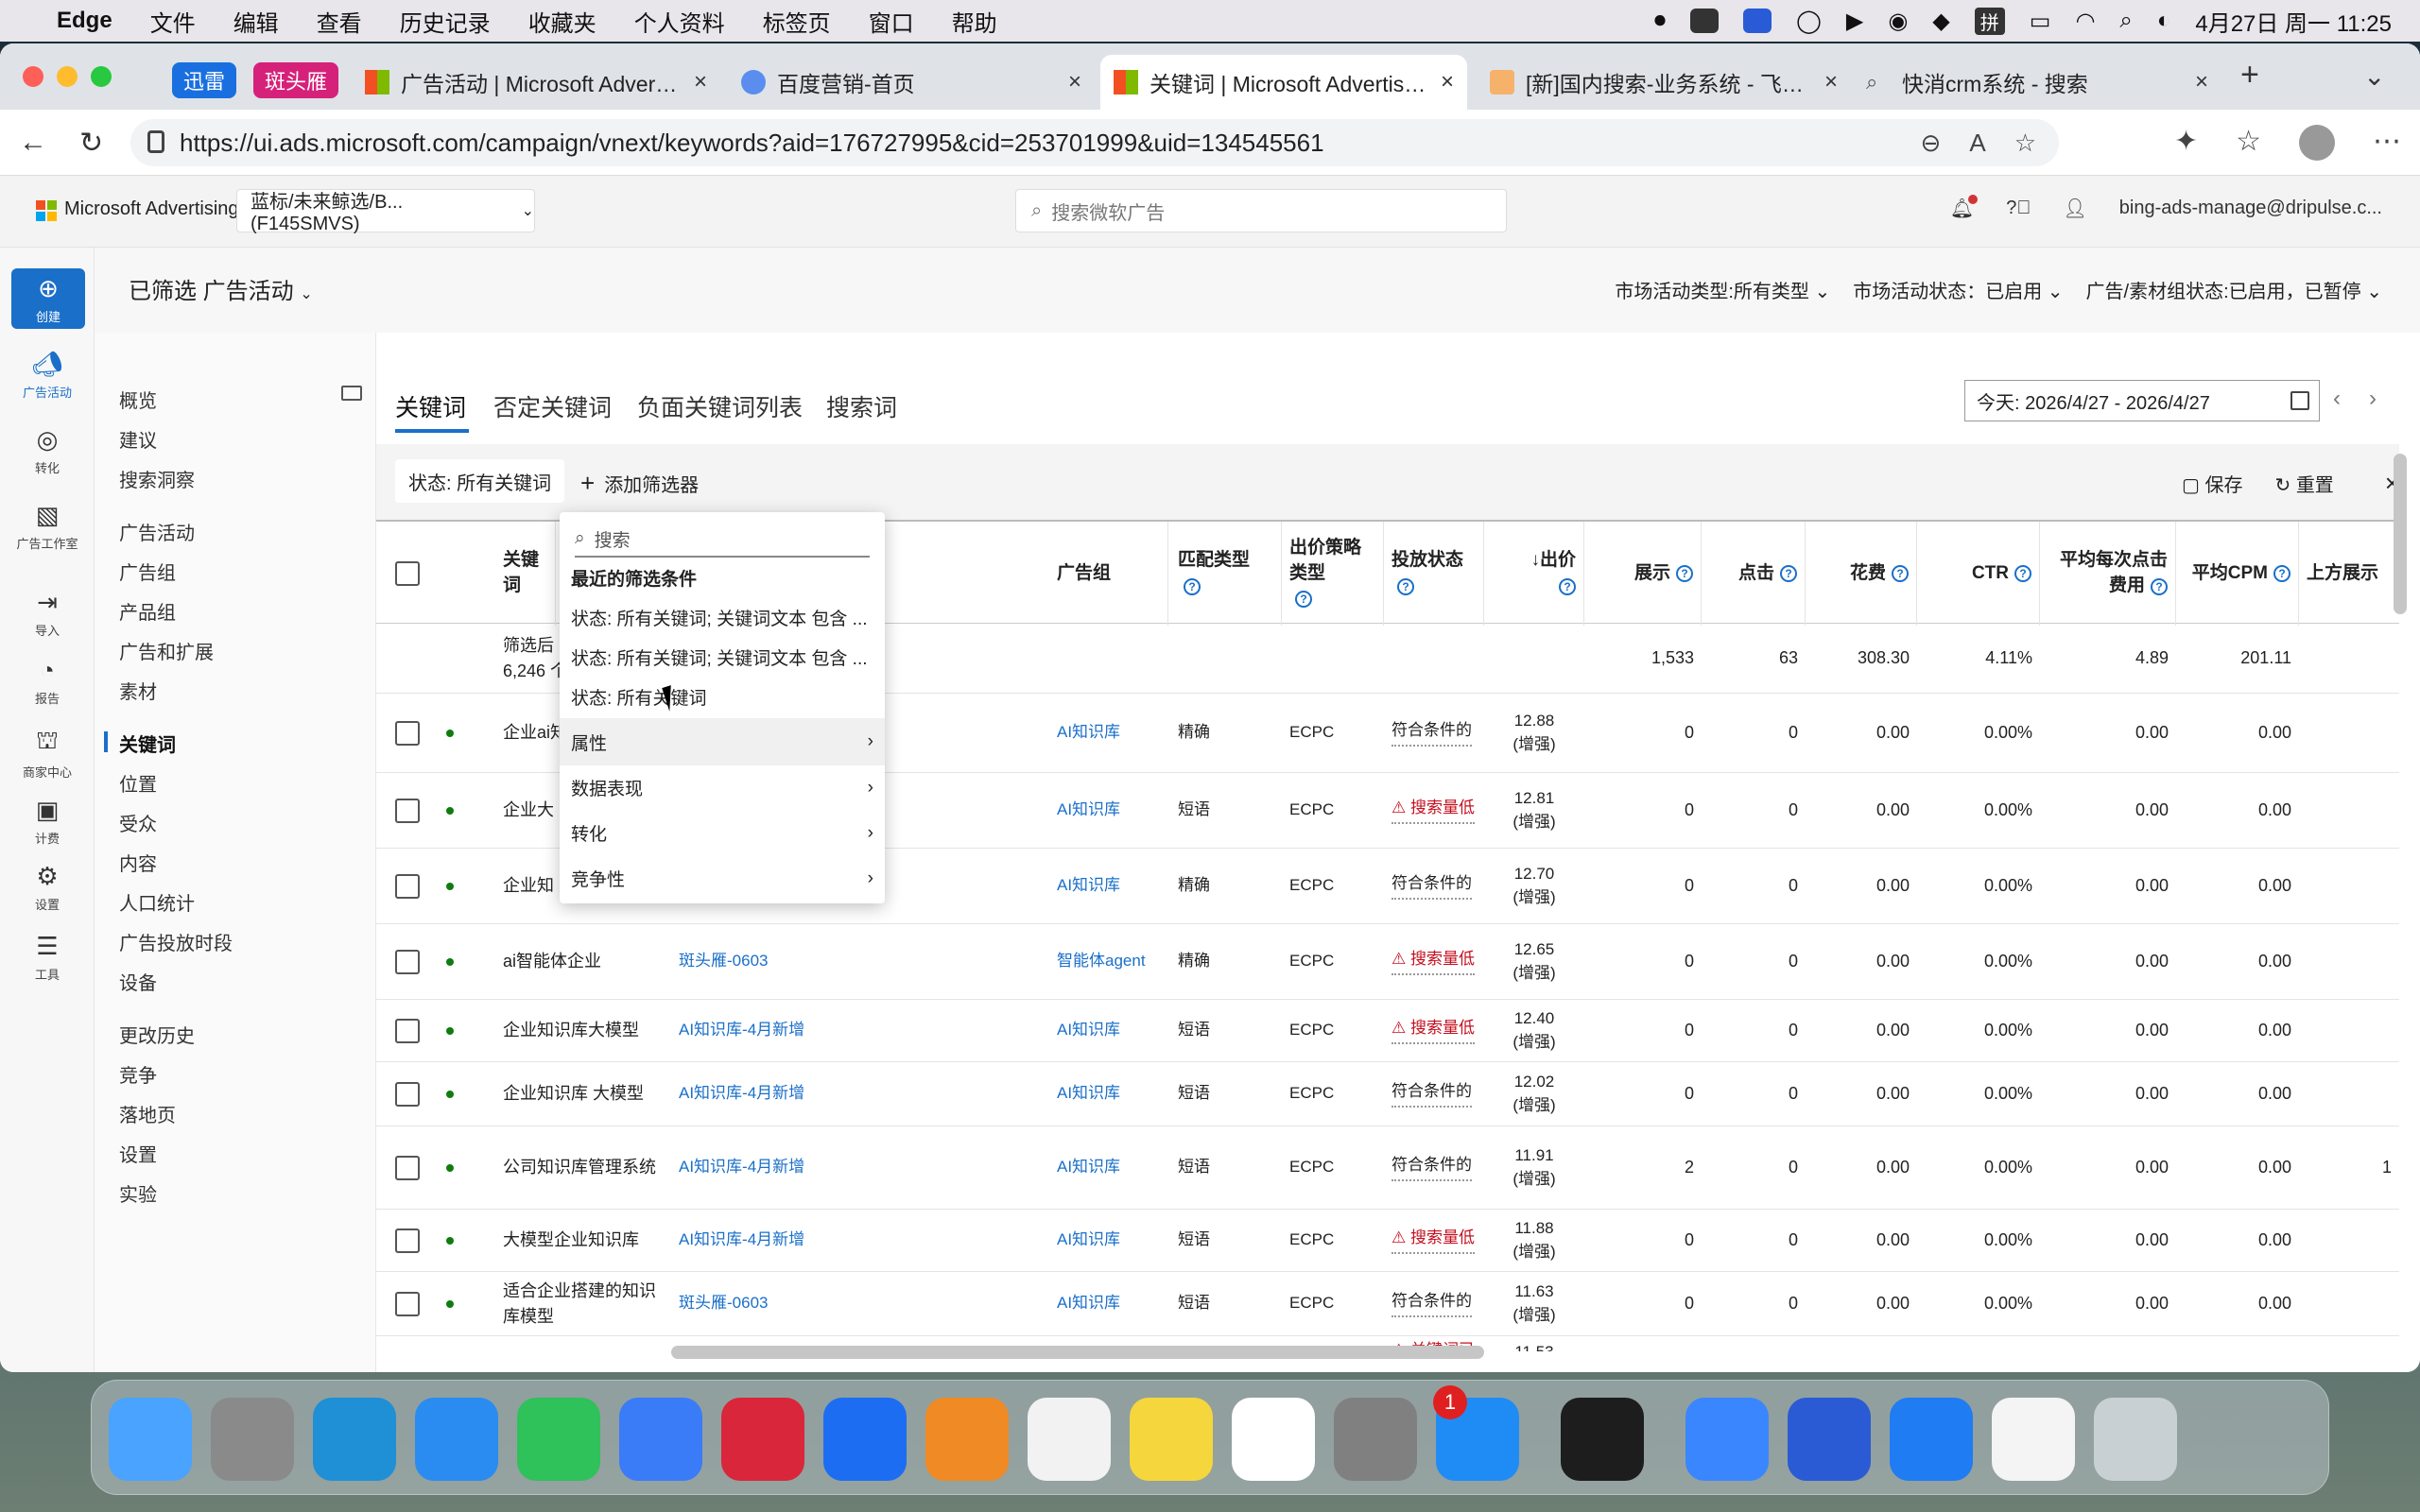 Image resolution: width=2420 pixels, height=1512 pixels. Describe the element at coordinates (147, 571) in the screenshot. I see `nav-adgroups: 广告组` at that location.